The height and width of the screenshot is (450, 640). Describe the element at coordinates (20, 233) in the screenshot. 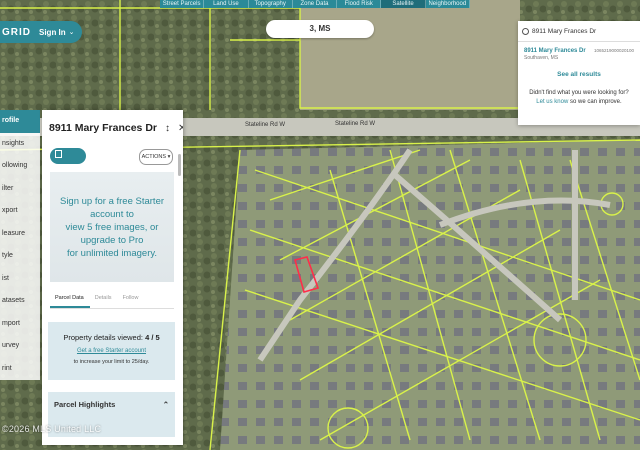

I see `sidebar-item-measure: leasure` at that location.